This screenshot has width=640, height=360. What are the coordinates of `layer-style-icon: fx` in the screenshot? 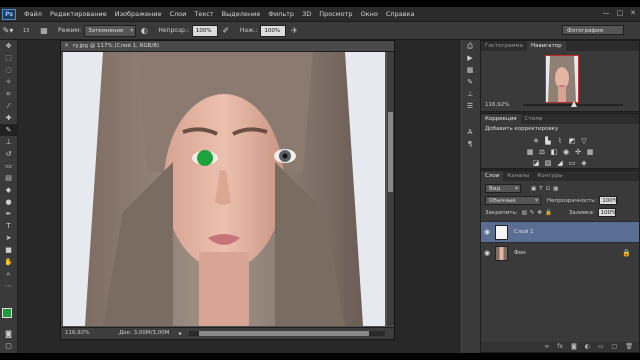 It's located at (560, 347).